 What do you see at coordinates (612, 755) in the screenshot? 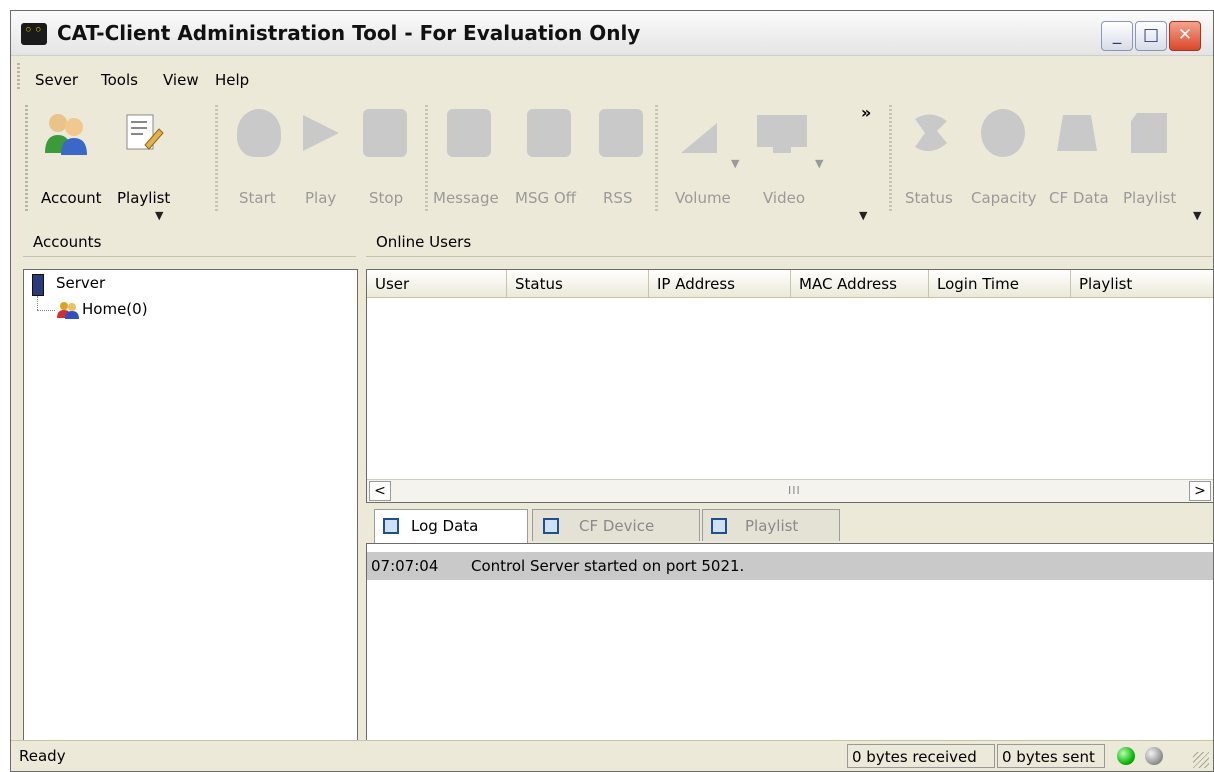
I see `status-bar: Ready 0 bytes received 0 bytes sent` at bounding box center [612, 755].